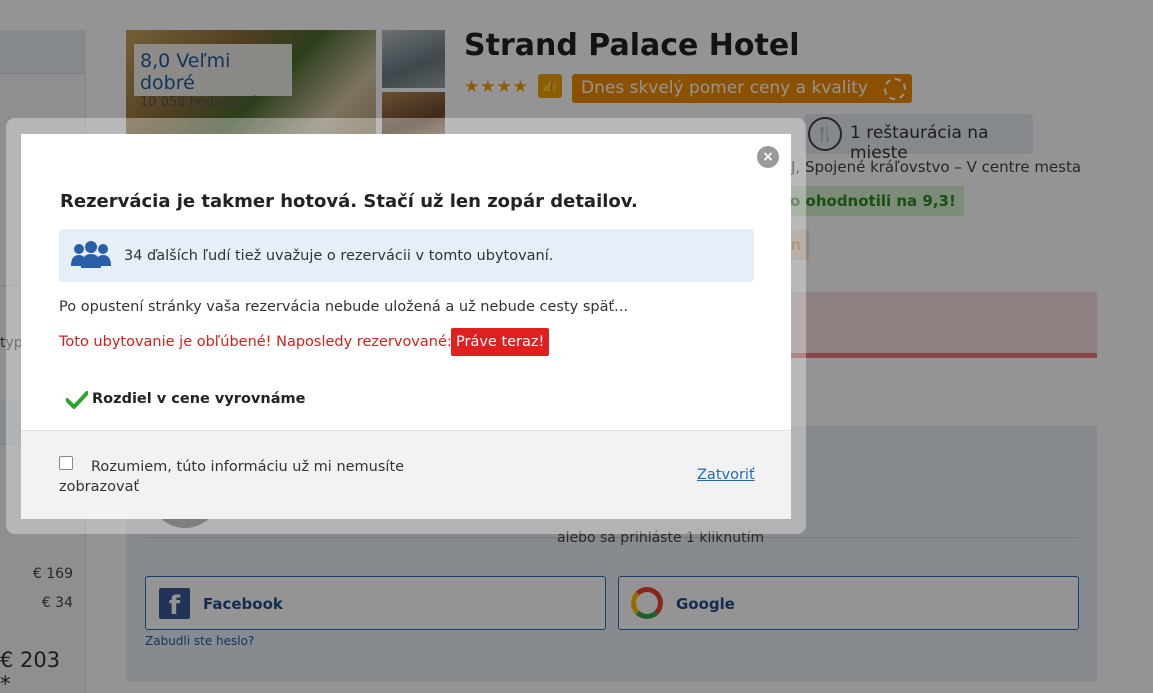 The height and width of the screenshot is (693, 1153). What do you see at coordinates (199, 399) in the screenshot?
I see `price-match-label: Rozdiel v cene vyrovnáme` at bounding box center [199, 399].